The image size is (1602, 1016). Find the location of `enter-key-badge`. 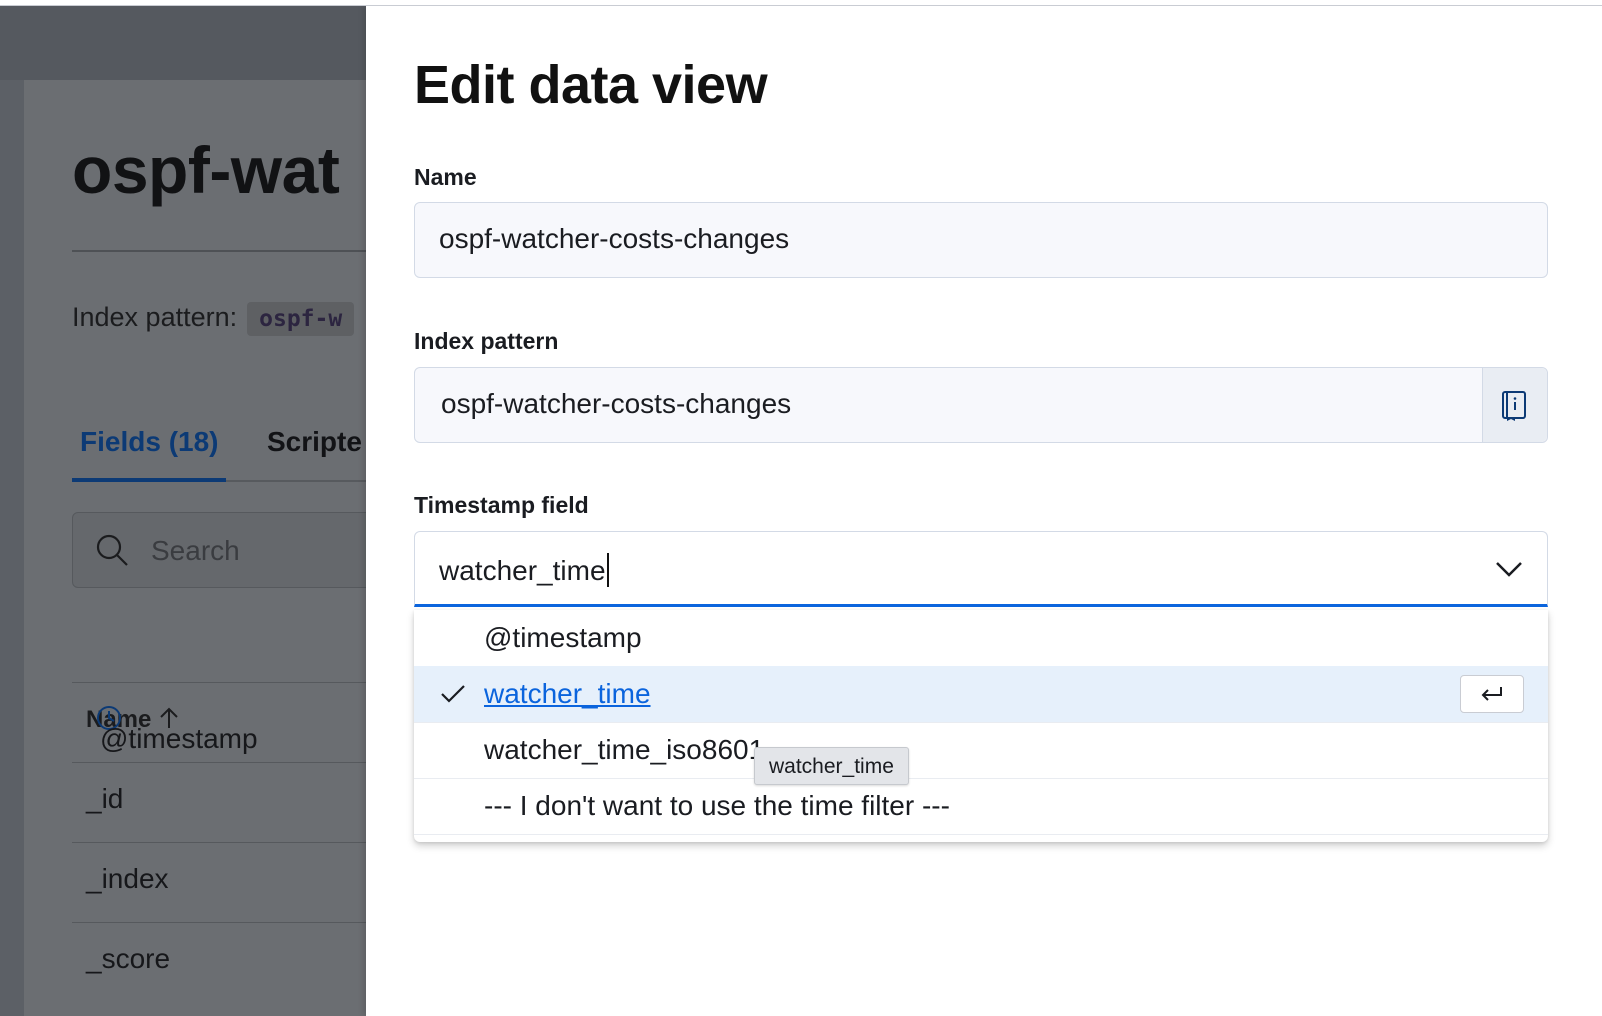

enter-key-badge is located at coordinates (1492, 694).